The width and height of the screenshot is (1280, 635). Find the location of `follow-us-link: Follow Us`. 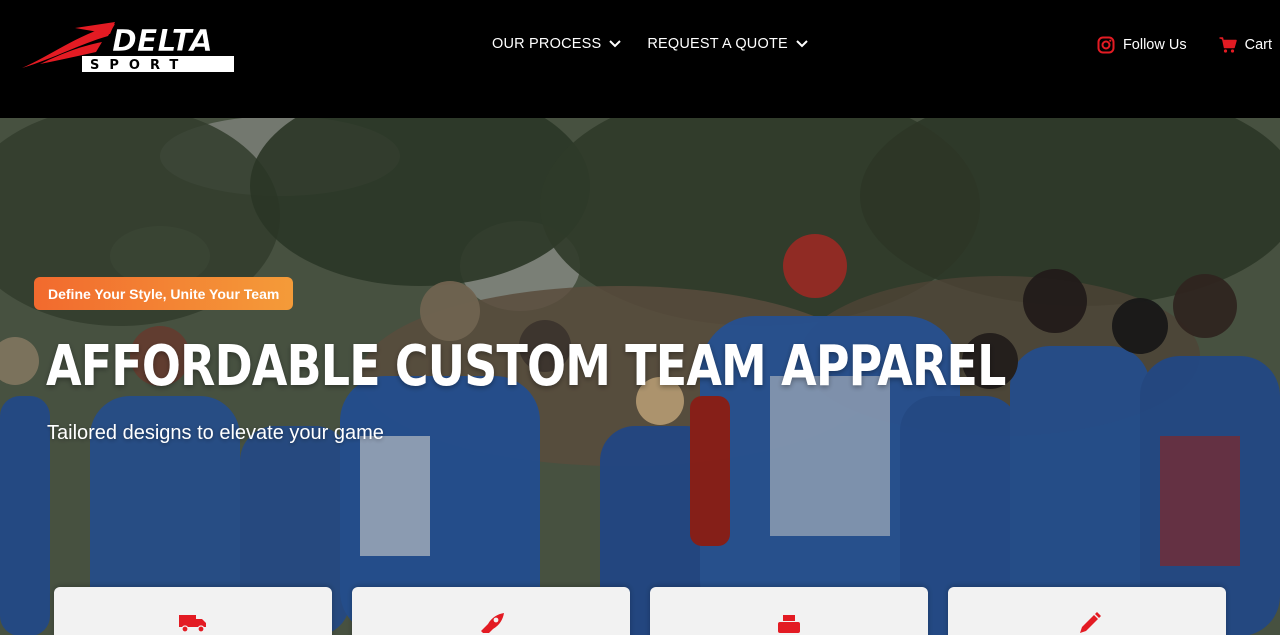

follow-us-link: Follow Us is located at coordinates (1142, 45).